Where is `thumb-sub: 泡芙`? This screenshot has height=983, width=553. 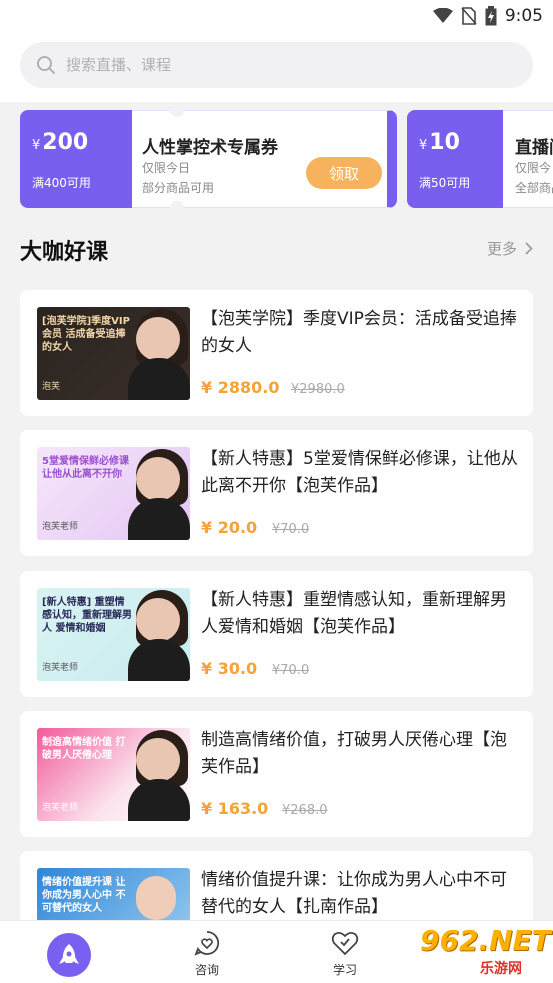
thumb-sub: 泡芙 is located at coordinates (51, 387).